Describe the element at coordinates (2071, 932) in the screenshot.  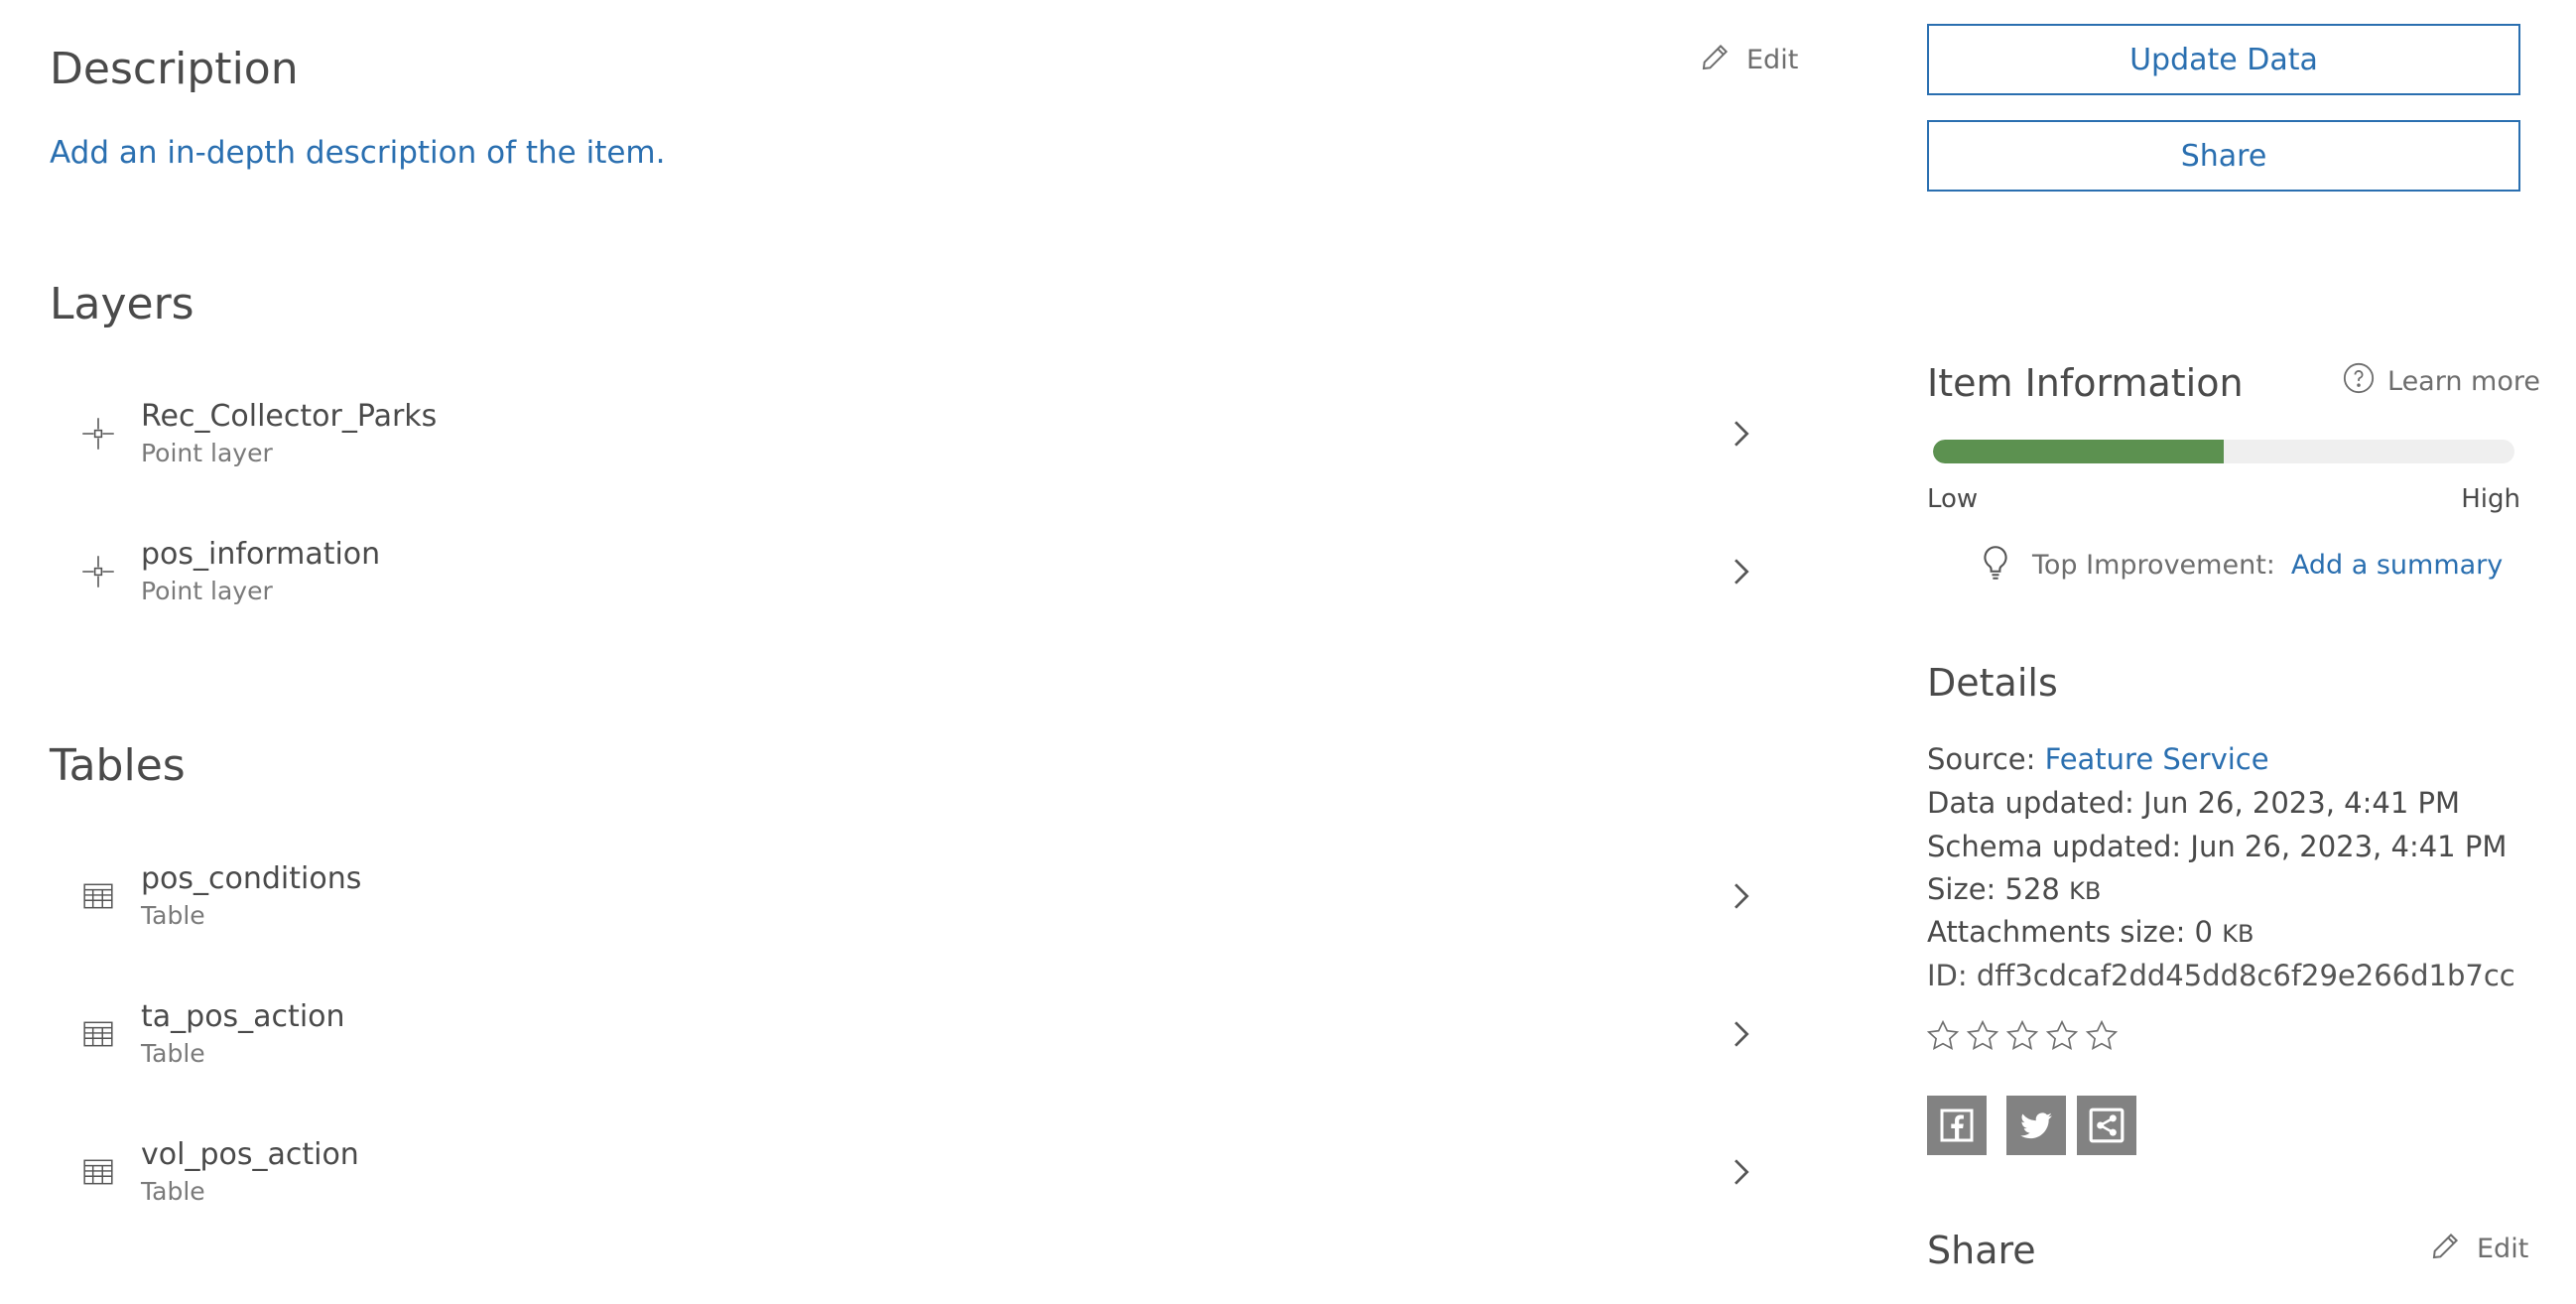
I see `attachments-value: Attachments size: 0` at that location.